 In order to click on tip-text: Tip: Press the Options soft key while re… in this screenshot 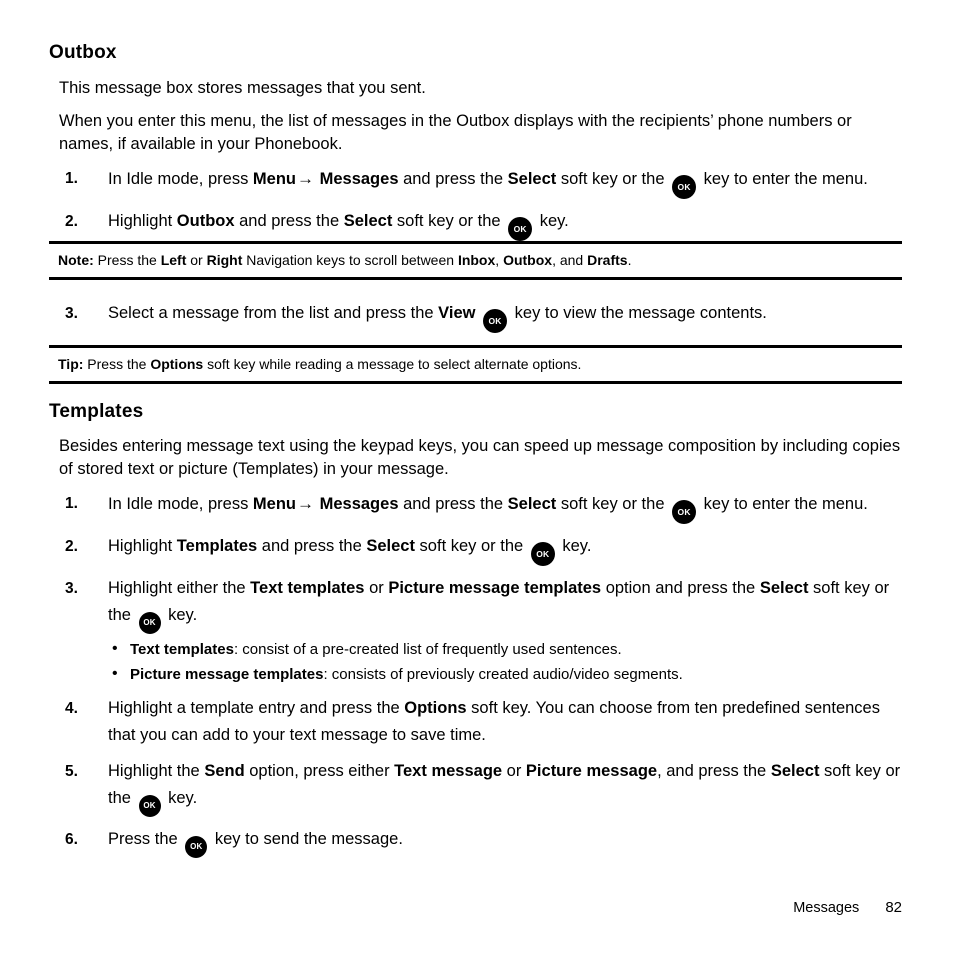, I will do `click(475, 364)`.